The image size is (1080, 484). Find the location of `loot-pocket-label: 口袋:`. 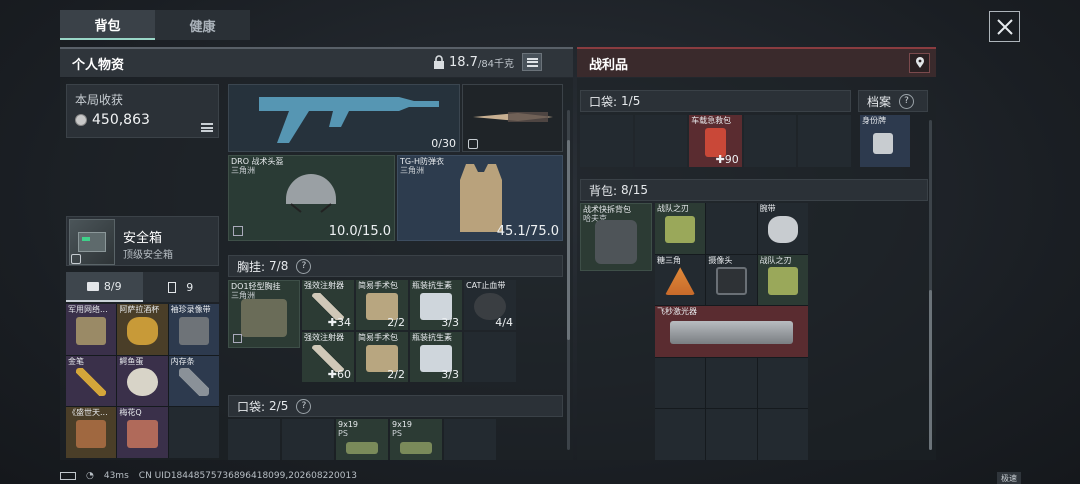

loot-pocket-label: 口袋: is located at coordinates (603, 101).